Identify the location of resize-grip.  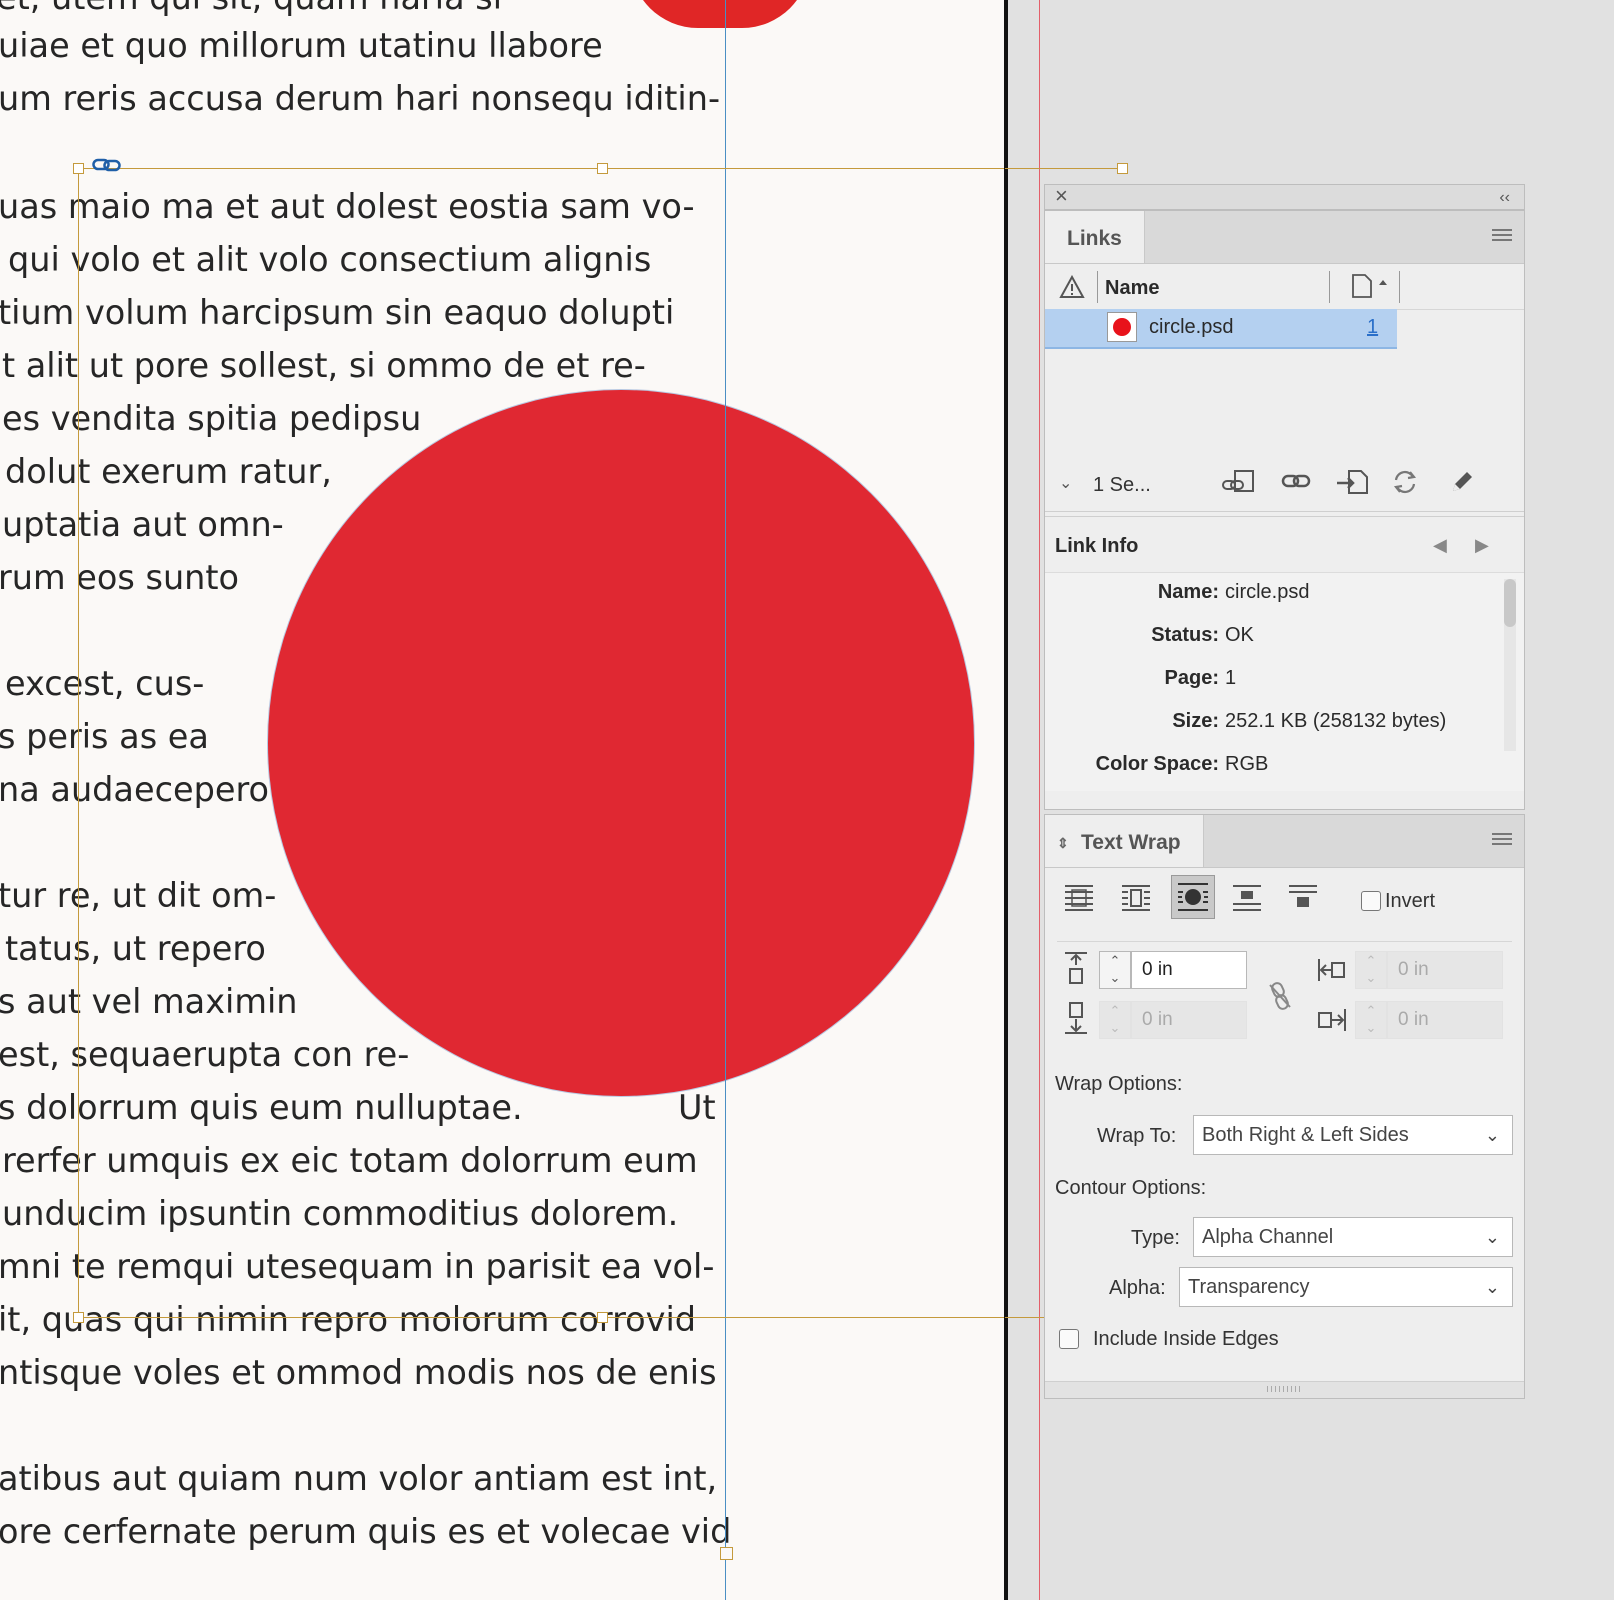
(1284, 1389).